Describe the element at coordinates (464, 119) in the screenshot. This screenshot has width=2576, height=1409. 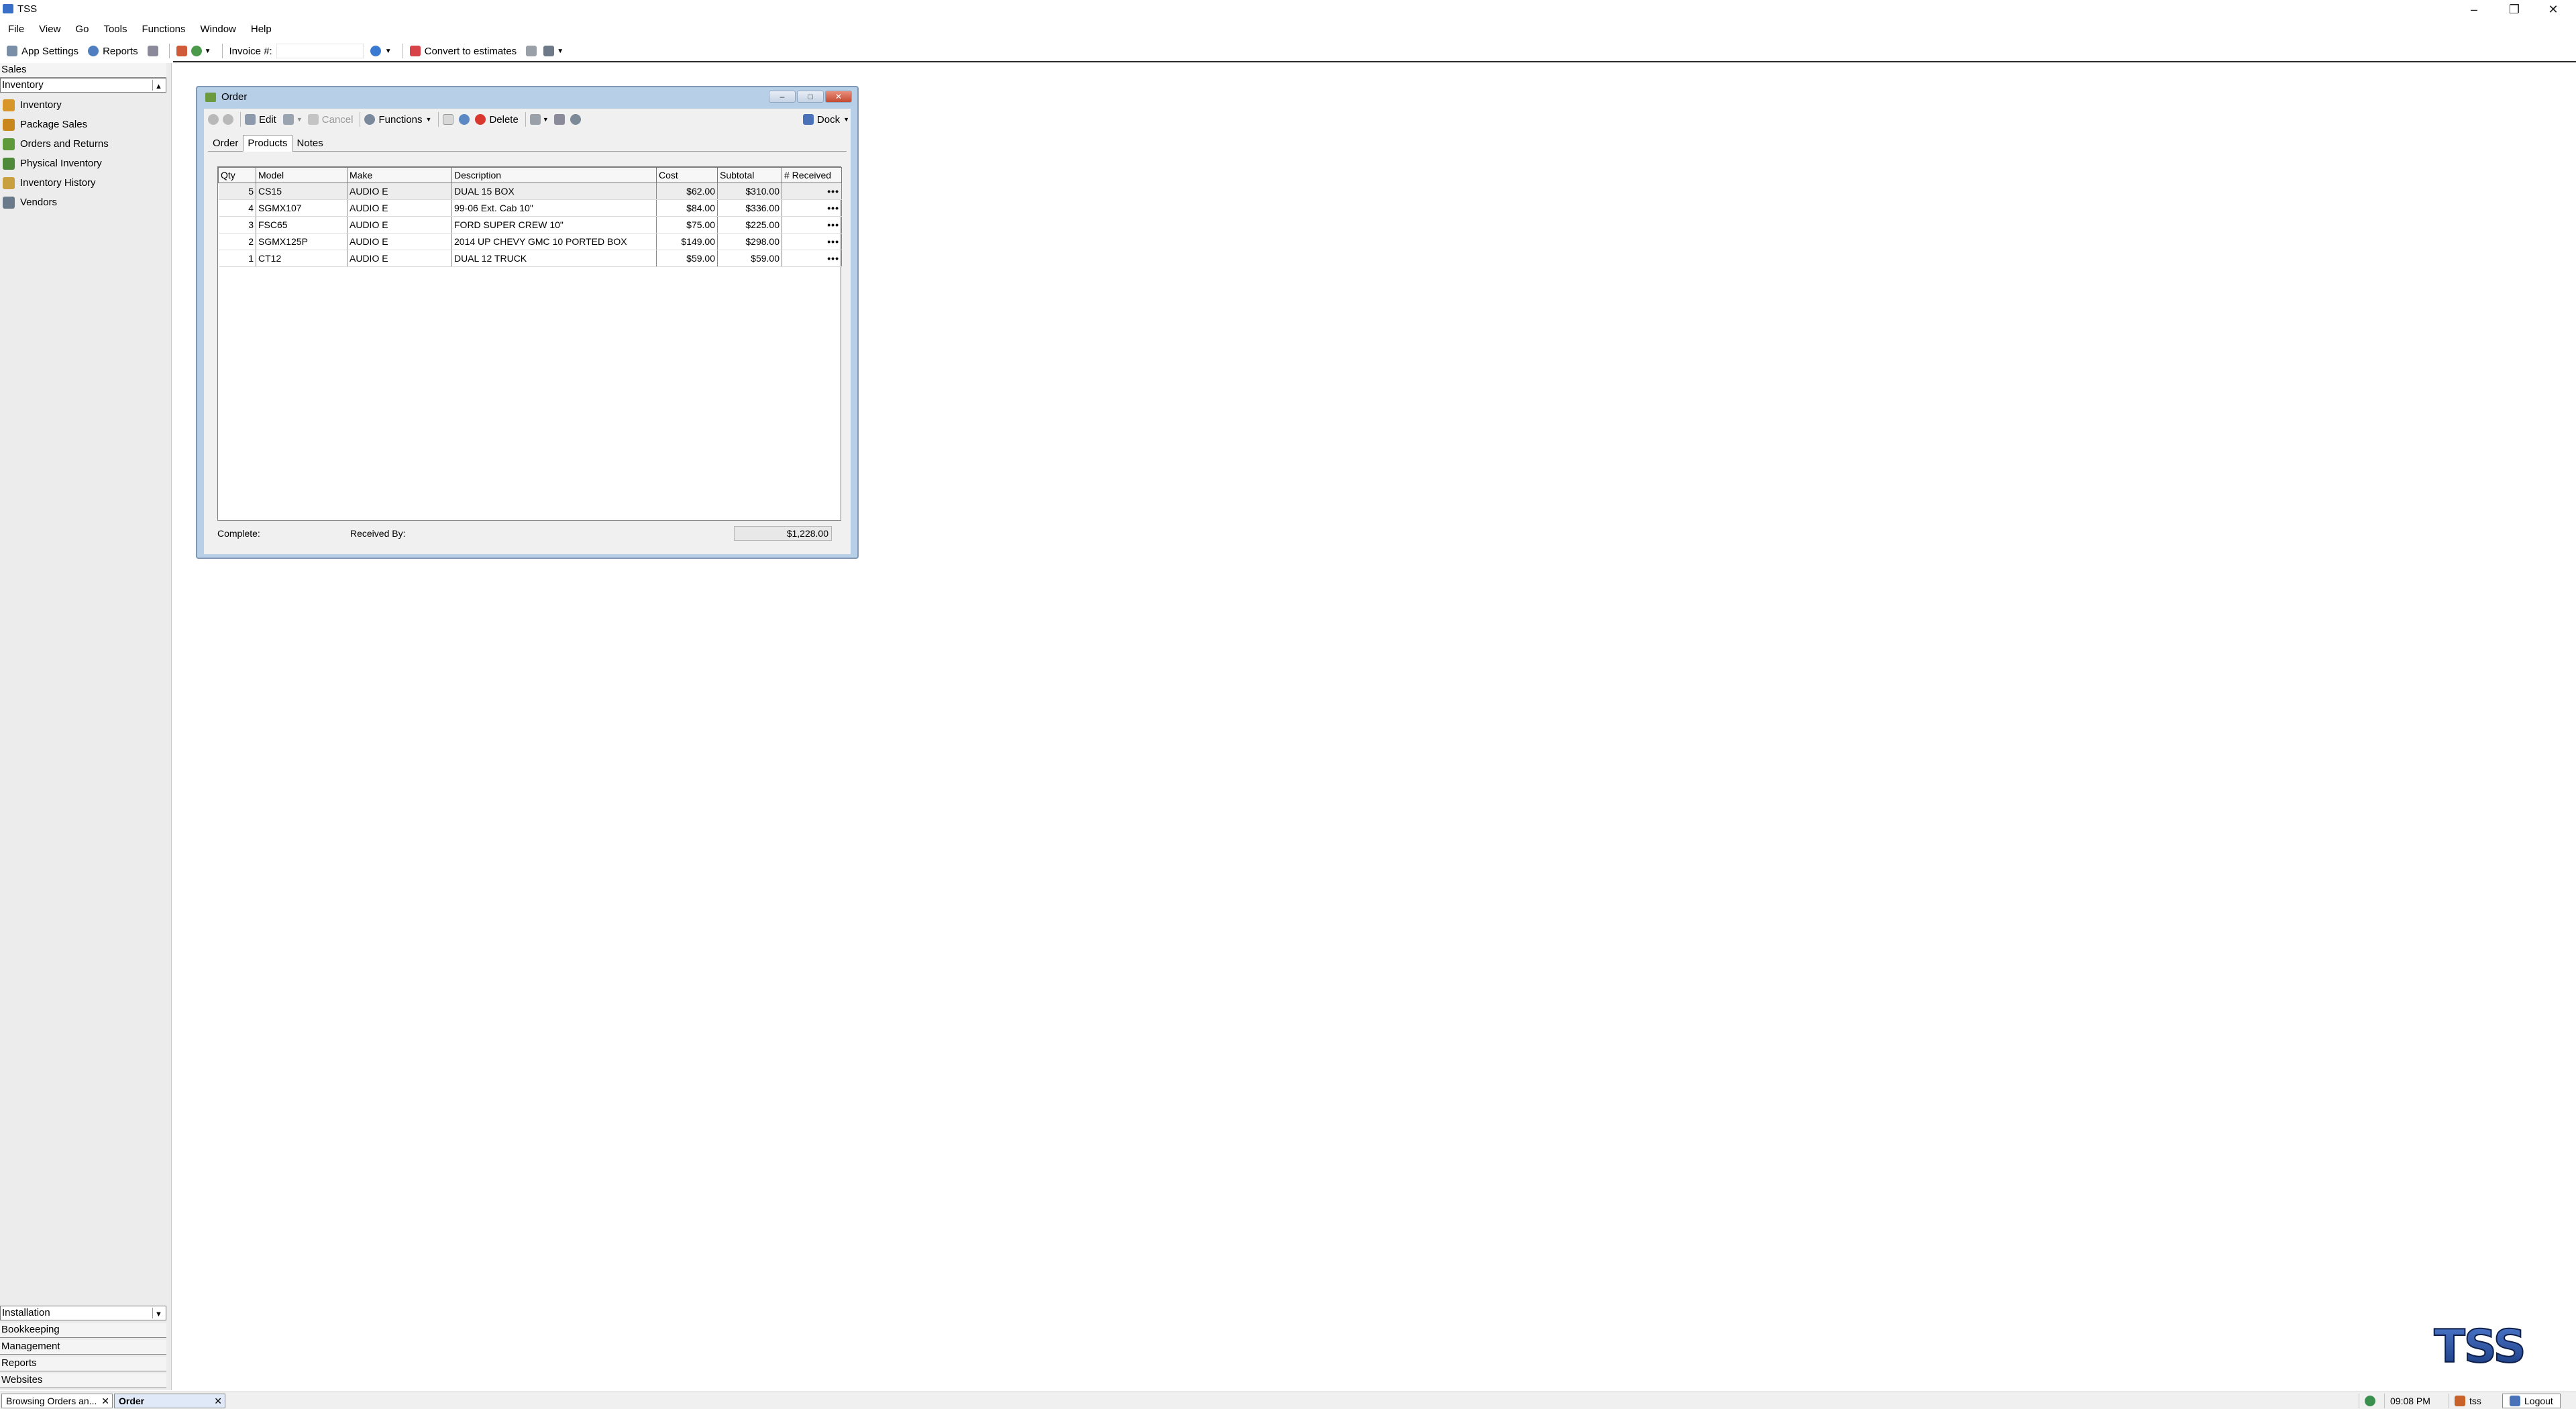
I see `refresh-icon` at that location.